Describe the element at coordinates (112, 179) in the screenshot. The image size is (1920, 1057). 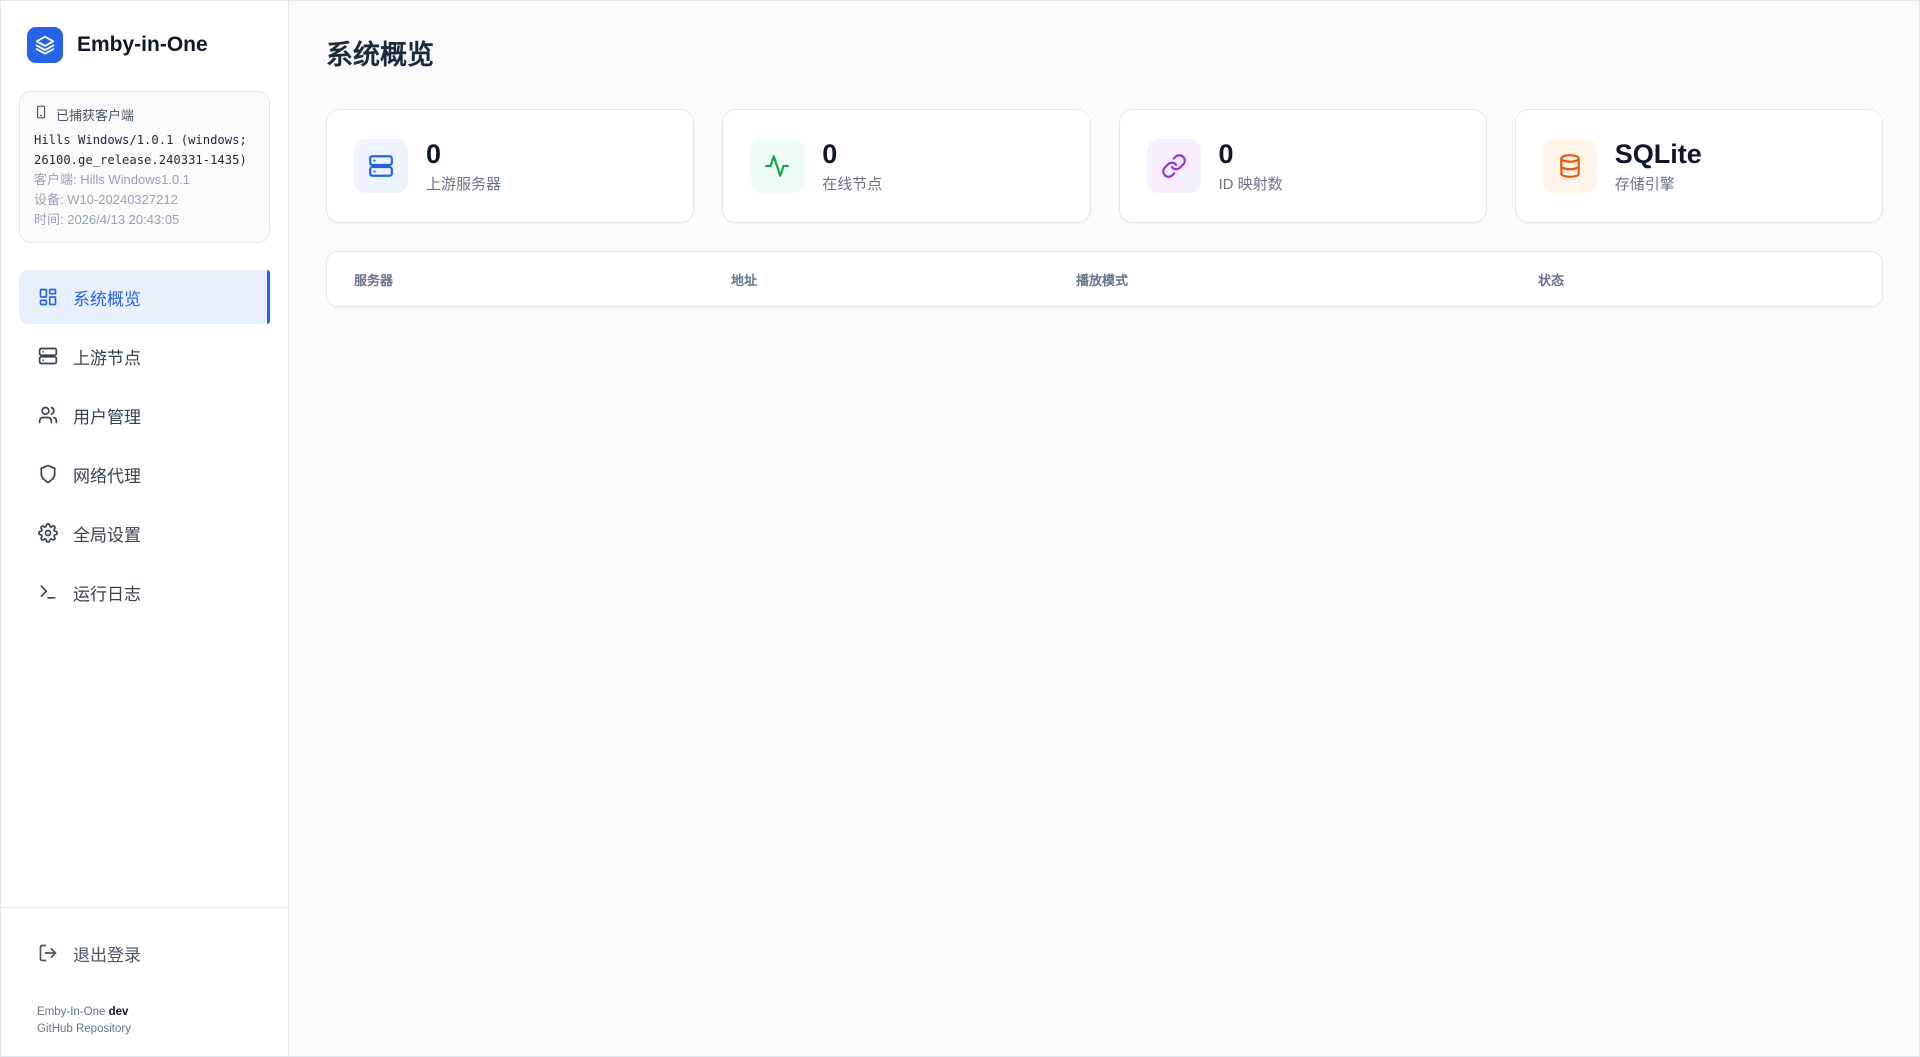
I see `client-name: 客户端: Hills Windows1.0.1` at that location.